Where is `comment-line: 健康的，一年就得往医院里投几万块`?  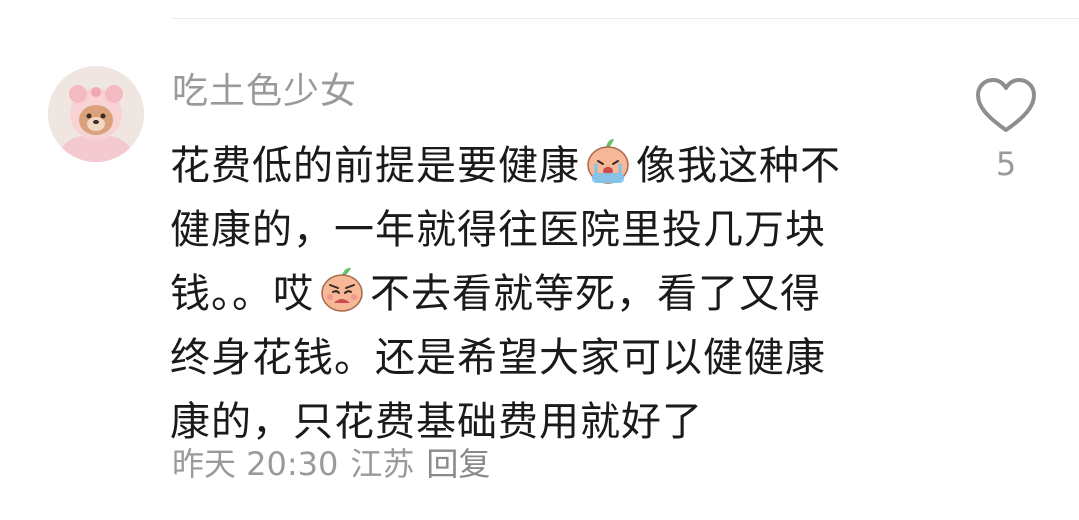 comment-line: 健康的，一年就得往医院里投几万块 is located at coordinates (550, 230).